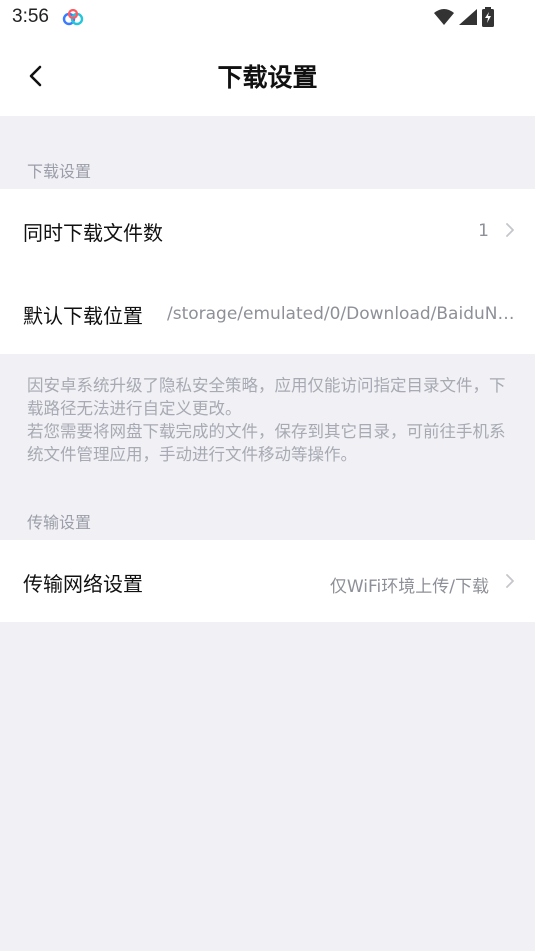  Describe the element at coordinates (83, 316) in the screenshot. I see `row-label: 默认下载位置` at that location.